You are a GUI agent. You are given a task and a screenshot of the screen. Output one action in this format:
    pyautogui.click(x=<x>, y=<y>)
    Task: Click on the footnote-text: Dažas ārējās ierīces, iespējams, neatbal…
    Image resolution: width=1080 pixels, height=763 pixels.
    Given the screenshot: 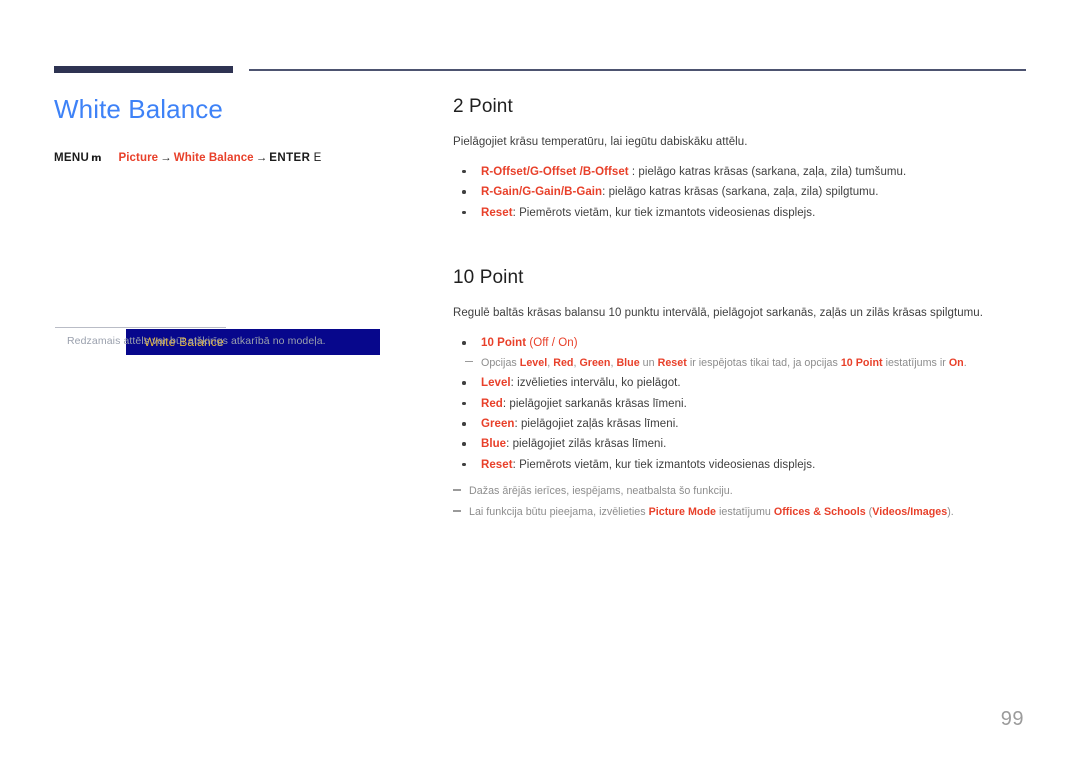 What is the action you would take?
    pyautogui.click(x=601, y=491)
    